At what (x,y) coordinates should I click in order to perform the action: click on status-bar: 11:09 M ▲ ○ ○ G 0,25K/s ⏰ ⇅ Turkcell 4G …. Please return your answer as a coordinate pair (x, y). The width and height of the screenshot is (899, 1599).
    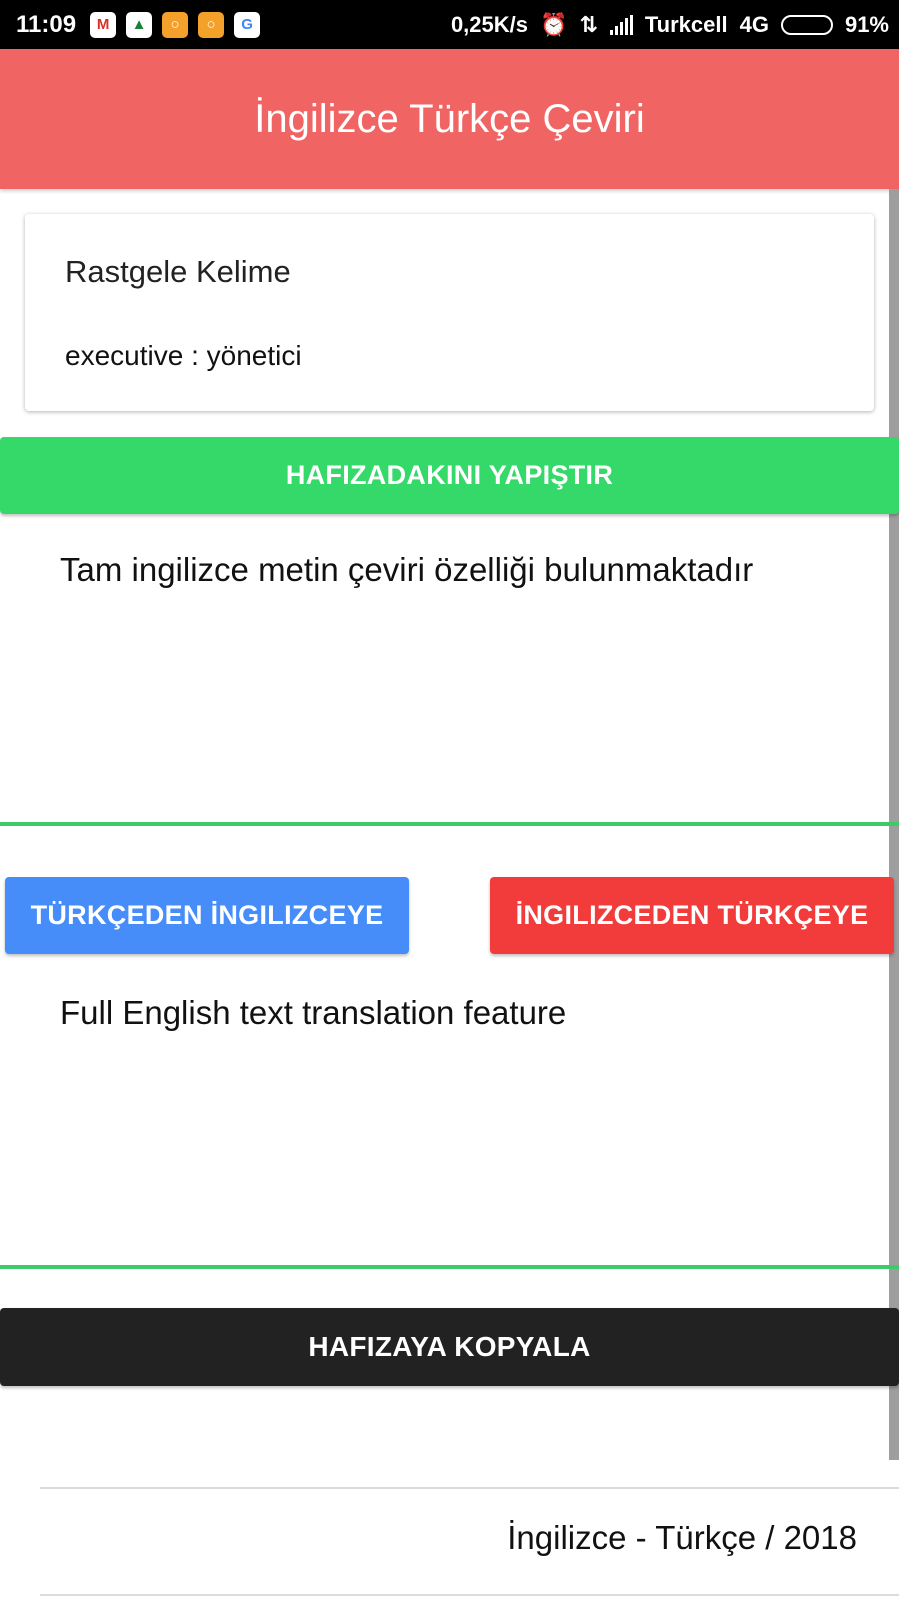
    Looking at the image, I should click on (449, 24).